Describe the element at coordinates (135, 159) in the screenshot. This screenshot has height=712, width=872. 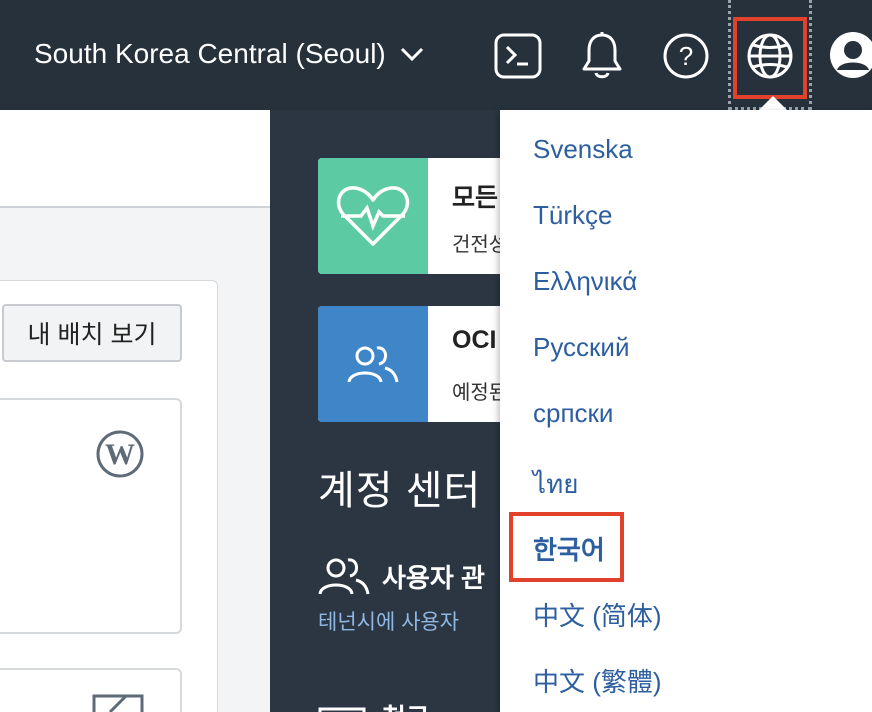
I see `left-header-area` at that location.